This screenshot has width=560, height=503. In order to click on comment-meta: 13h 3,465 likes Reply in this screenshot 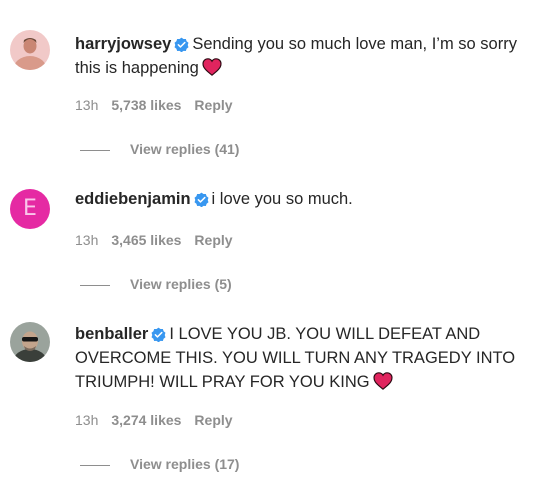, I will do `click(160, 240)`.